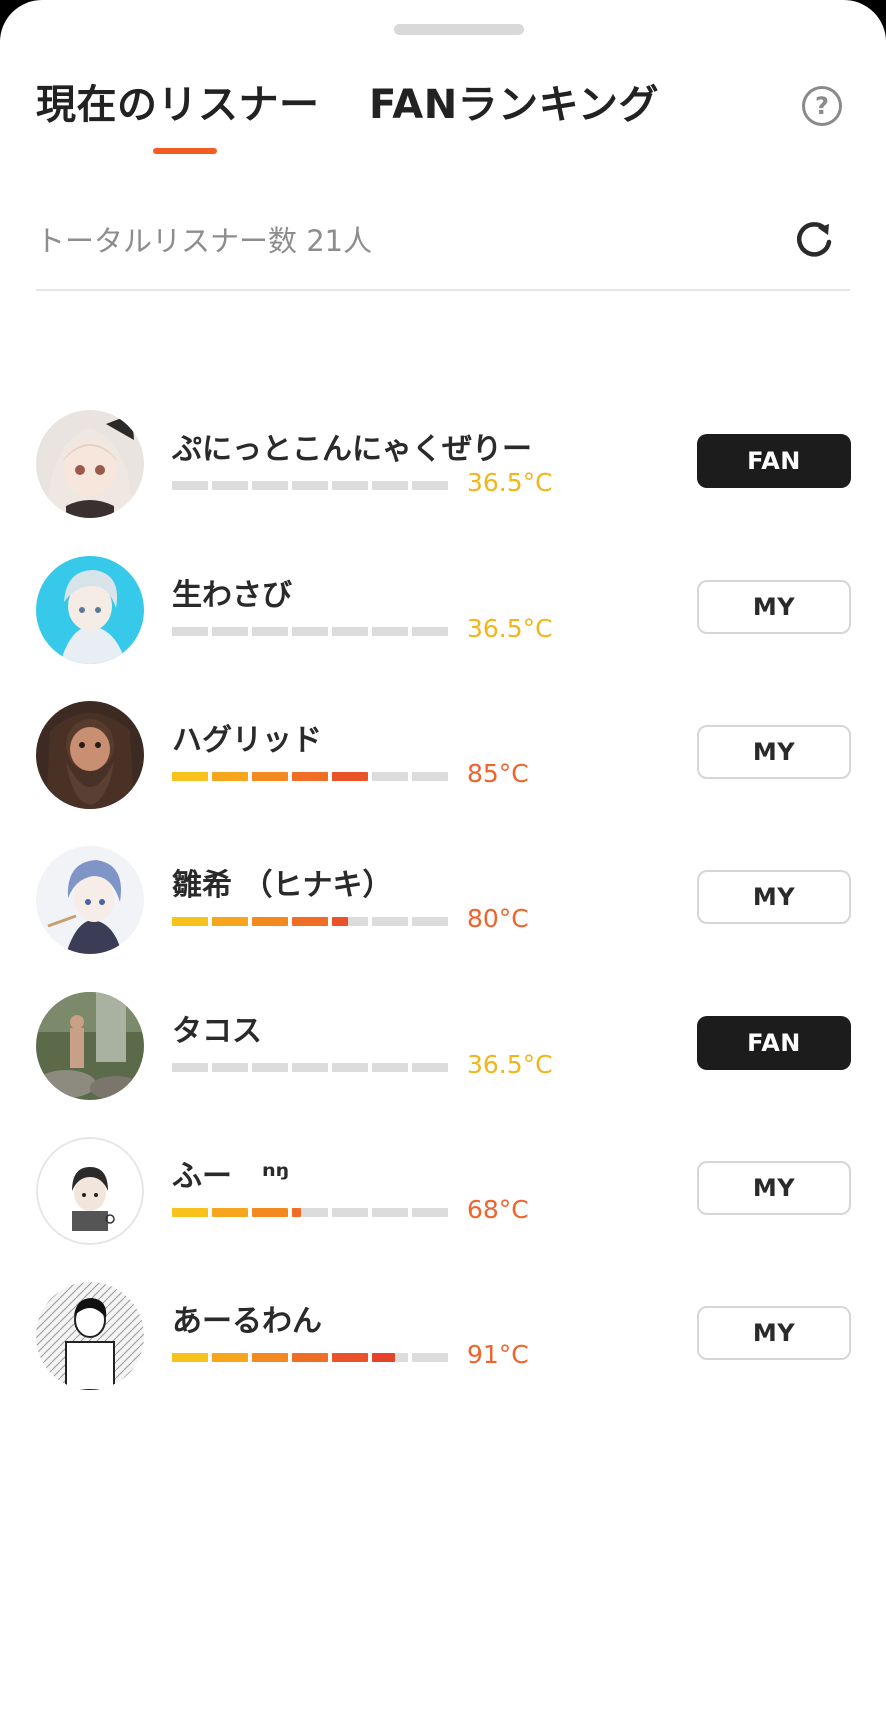 The image size is (886, 1729). Describe the element at coordinates (282, 885) in the screenshot. I see `listener-name: 雛希 （ヒナキ）` at that location.